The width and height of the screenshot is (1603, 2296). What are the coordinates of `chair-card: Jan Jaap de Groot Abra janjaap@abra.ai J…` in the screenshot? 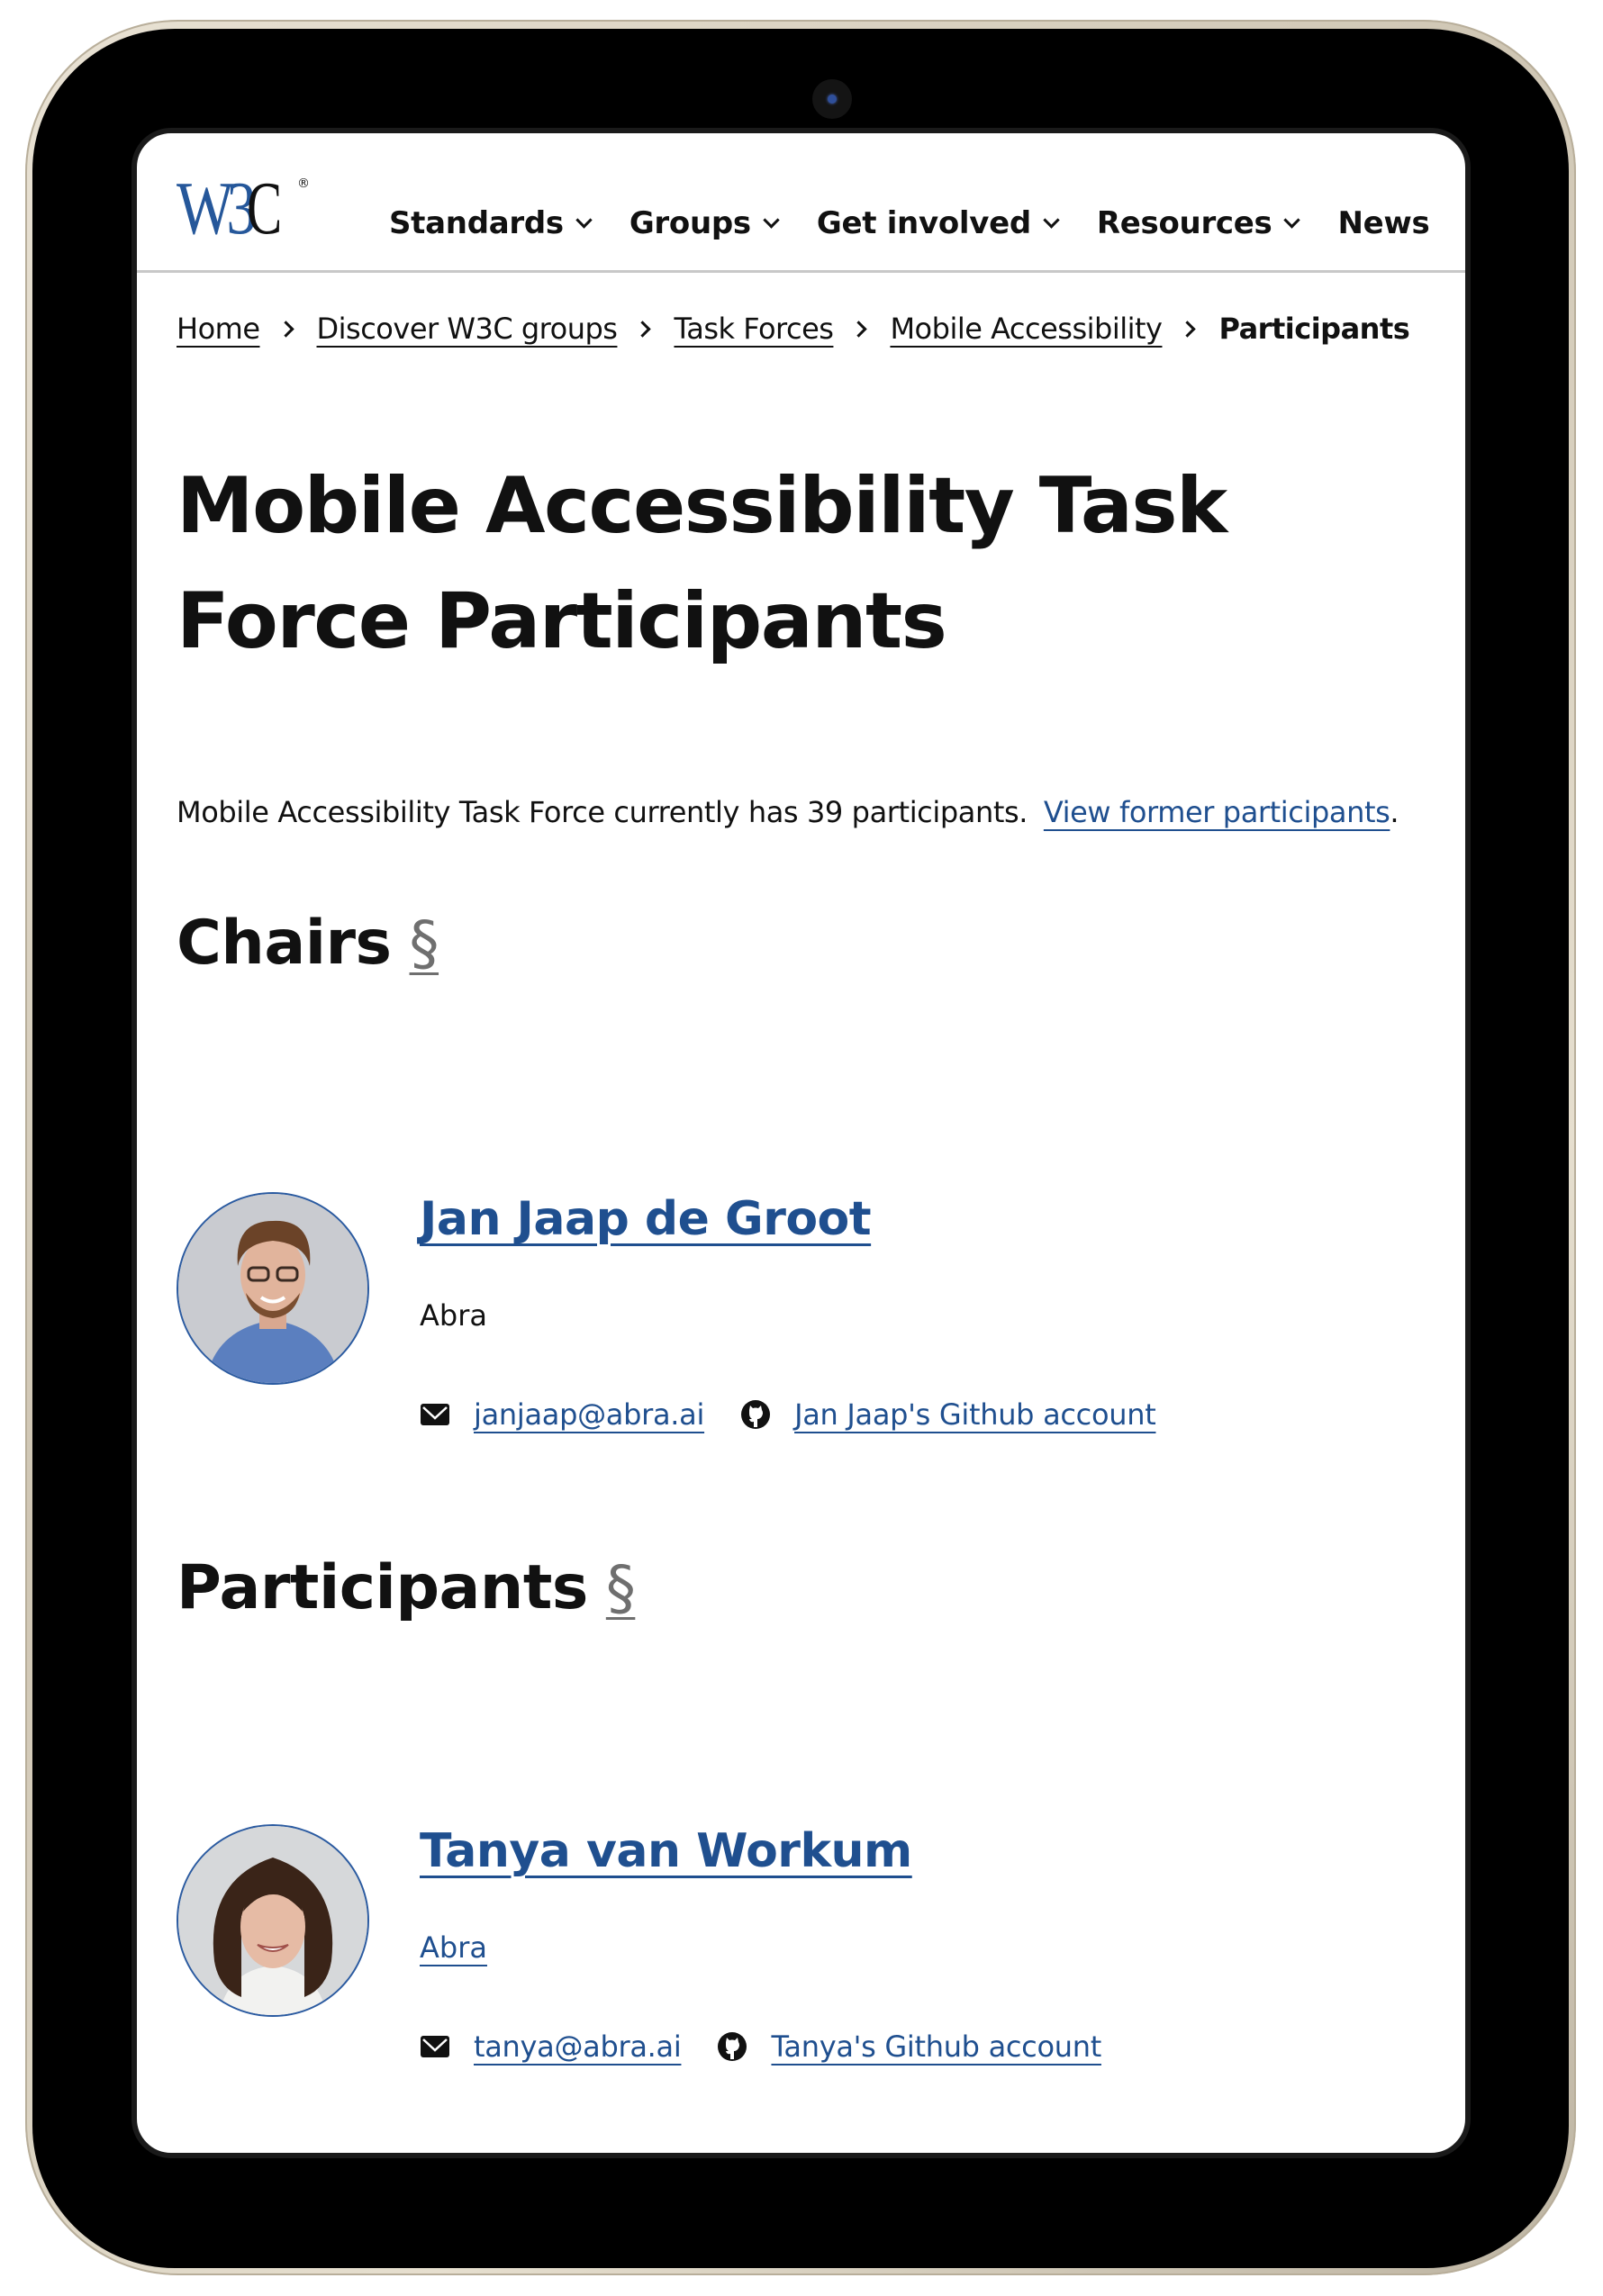 It's located at (807, 1327).